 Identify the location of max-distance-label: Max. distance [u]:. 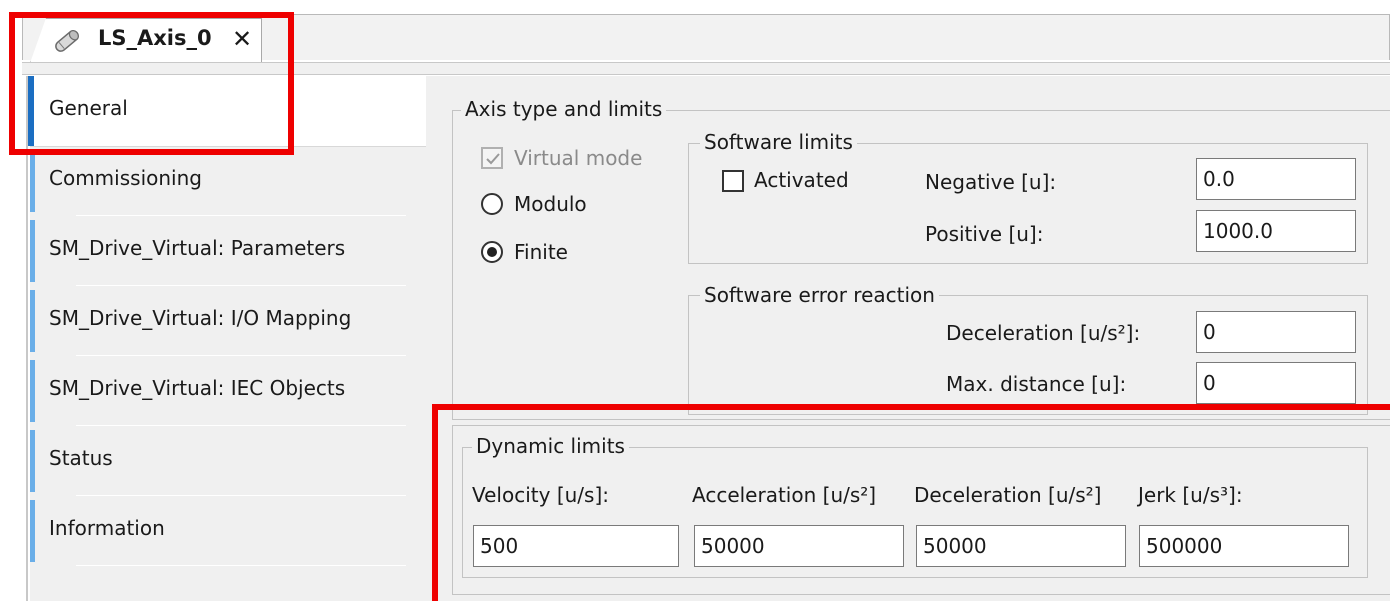
(1036, 384).